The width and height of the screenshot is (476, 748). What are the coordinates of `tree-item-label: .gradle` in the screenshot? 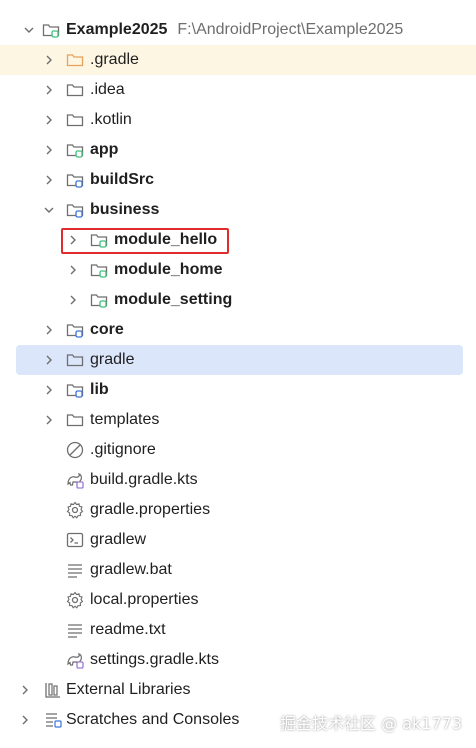 It's located at (114, 59).